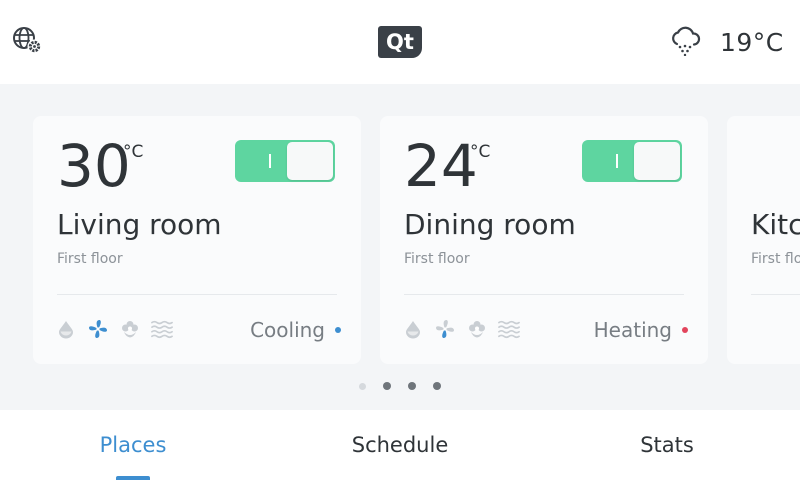 Image resolution: width=800 pixels, height=480 pixels. I want to click on tab-label: Stats, so click(667, 445).